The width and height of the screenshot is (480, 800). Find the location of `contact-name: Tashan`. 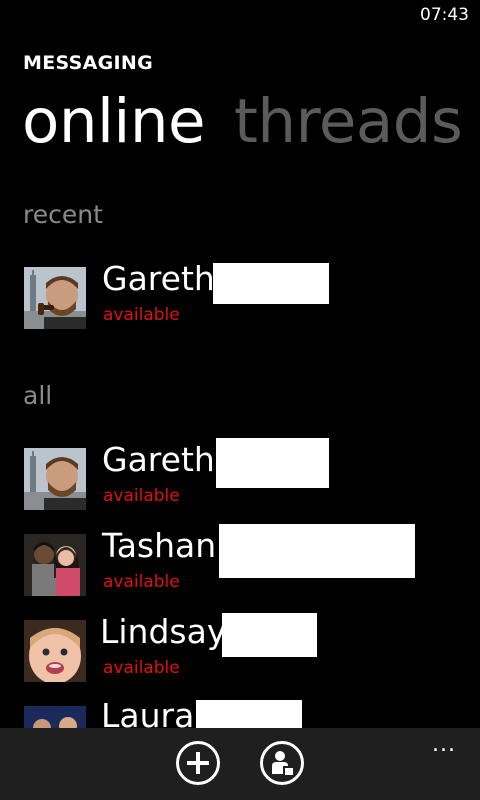

contact-name: Tashan is located at coordinates (159, 545).